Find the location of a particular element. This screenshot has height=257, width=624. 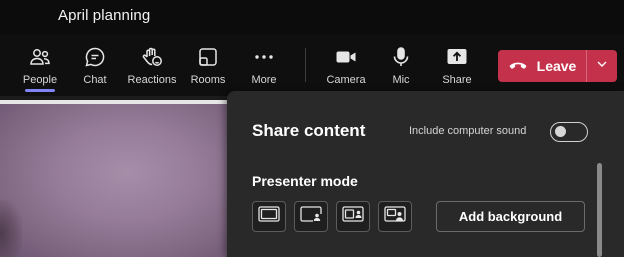

computer-sound-toggle is located at coordinates (569, 132).